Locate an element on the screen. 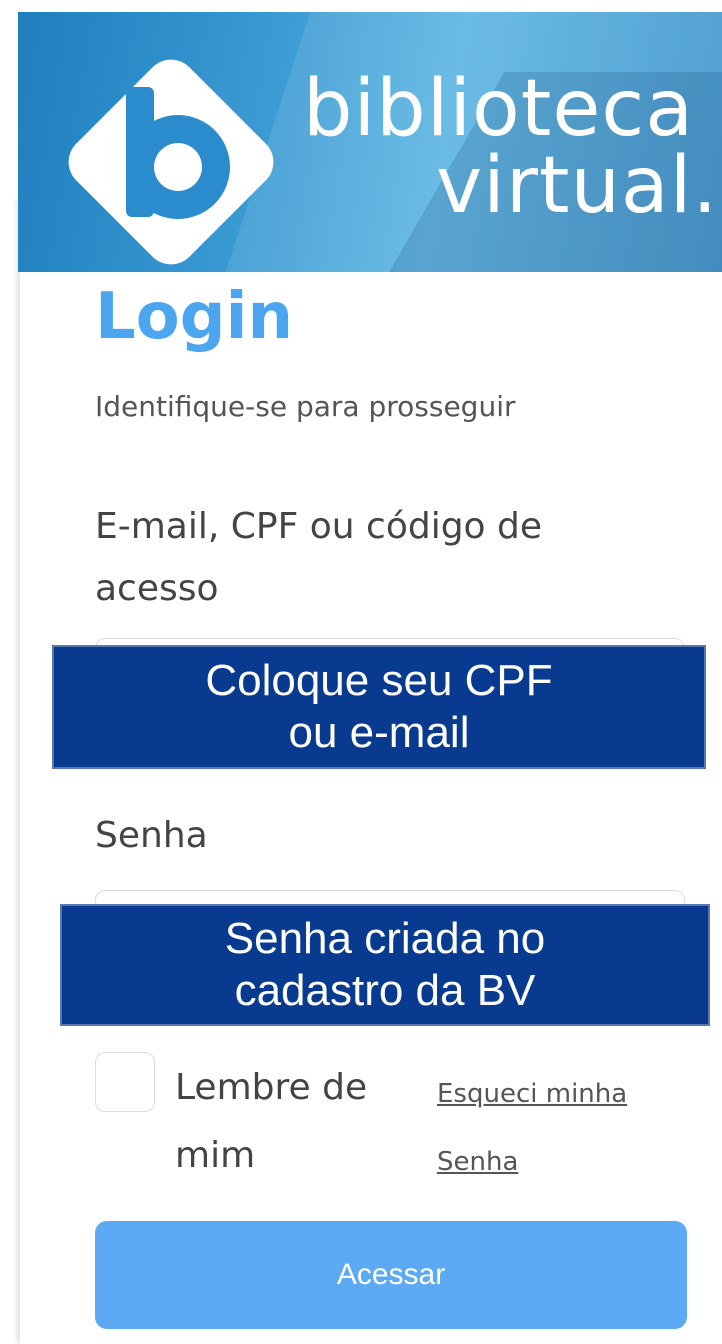 This screenshot has height=1344, width=722. identifier-callout-line1: Coloque seu CPF is located at coordinates (379, 680).